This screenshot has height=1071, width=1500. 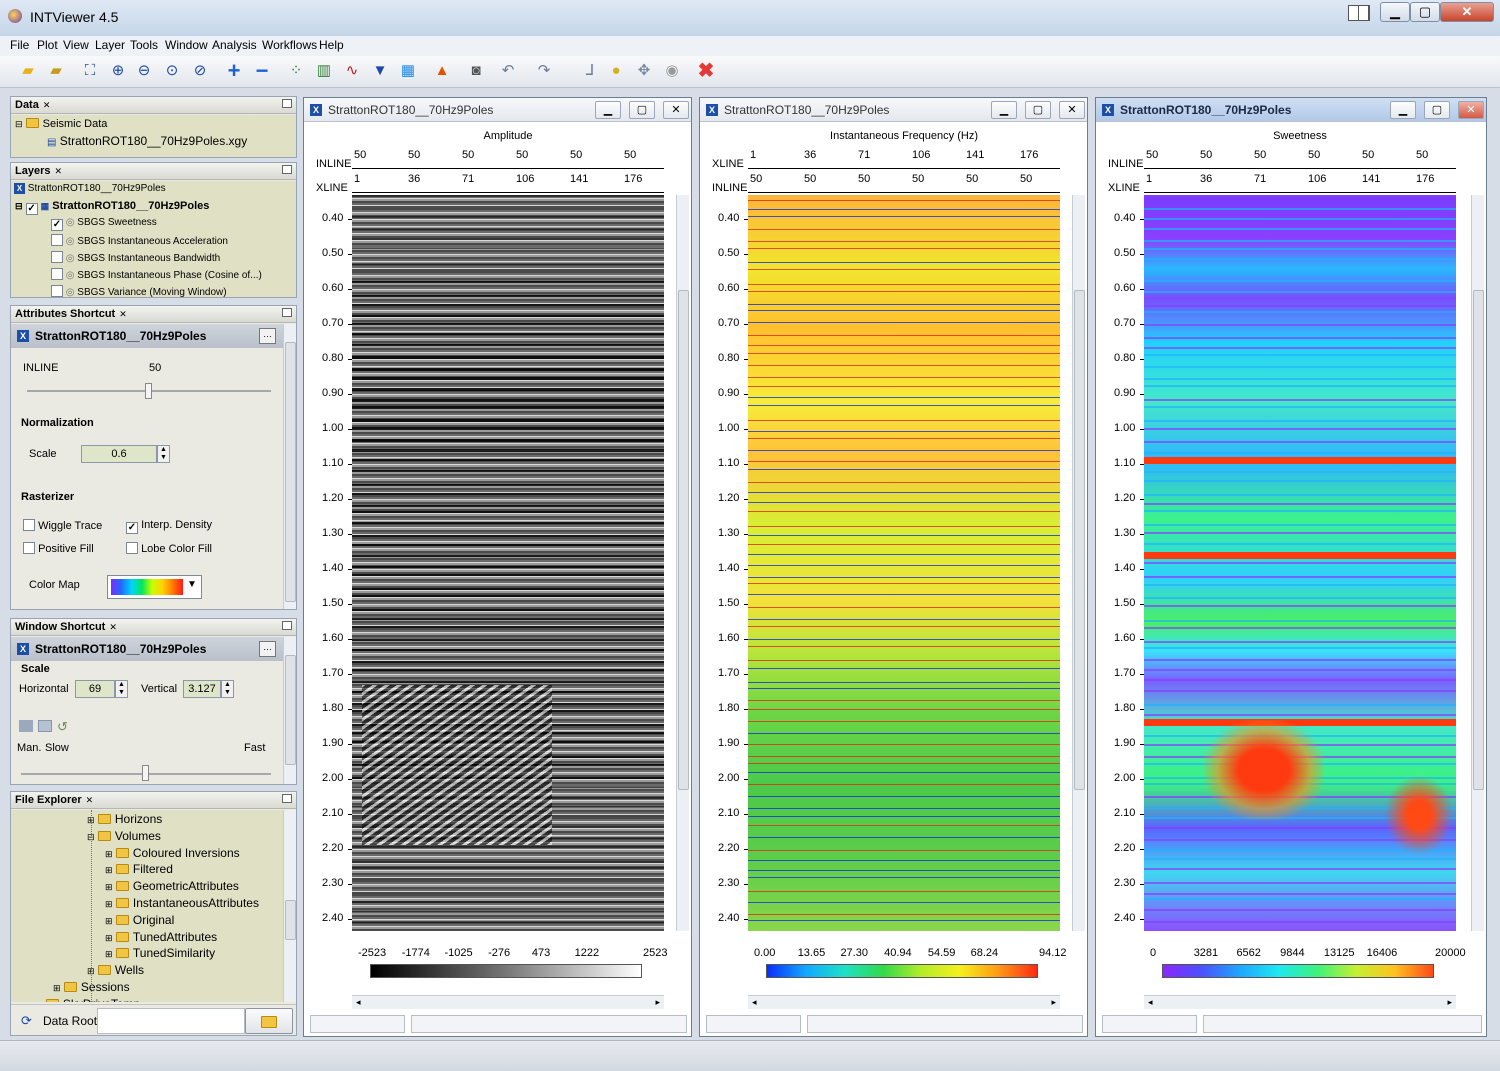 I want to click on layer-item: ✓ ◎ SBGS Sweetness, so click(x=104, y=224).